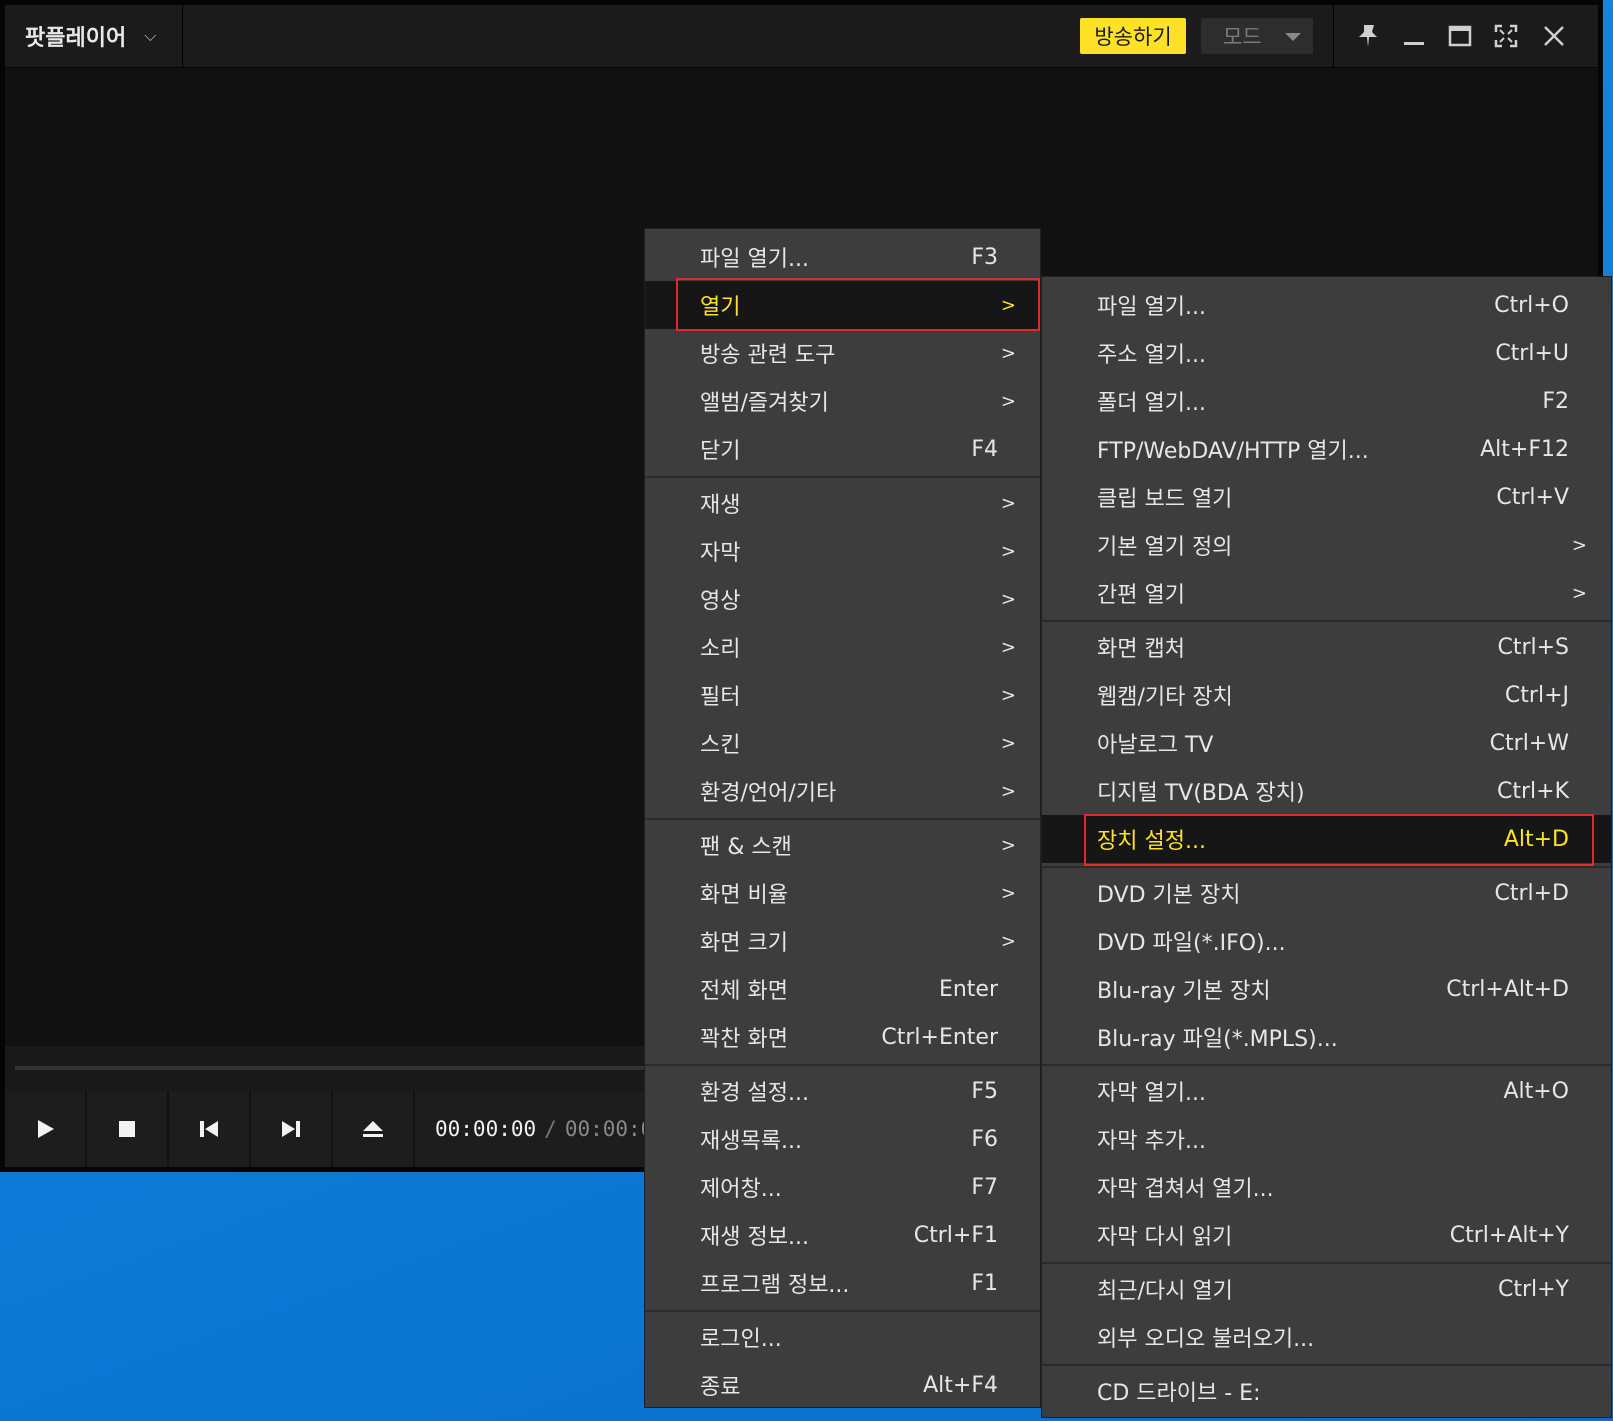  What do you see at coordinates (1326, 695) in the screenshot?
I see `menu-item: 웹캠/기타 장치 Ctrl+J` at bounding box center [1326, 695].